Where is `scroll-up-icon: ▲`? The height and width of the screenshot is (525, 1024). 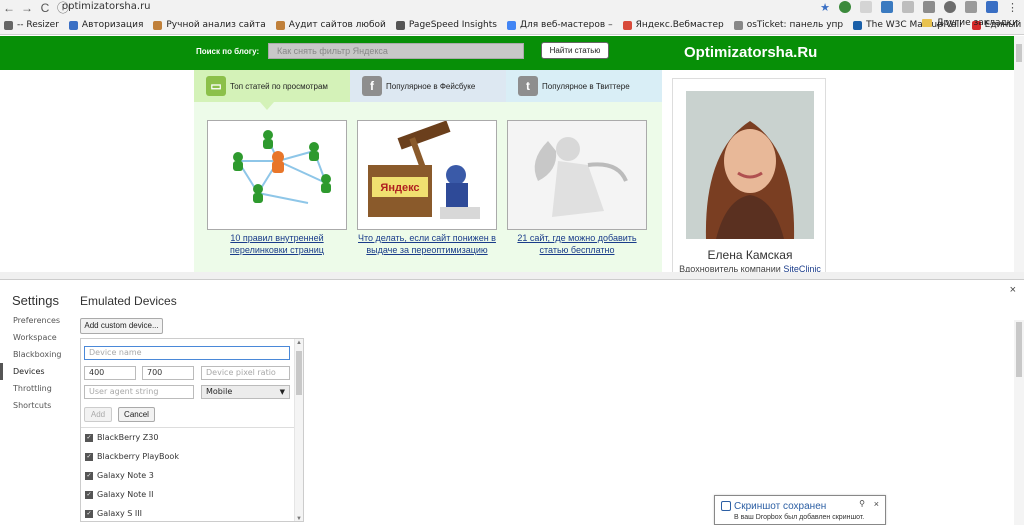
scroll-up-icon: ▲ is located at coordinates (299, 343).